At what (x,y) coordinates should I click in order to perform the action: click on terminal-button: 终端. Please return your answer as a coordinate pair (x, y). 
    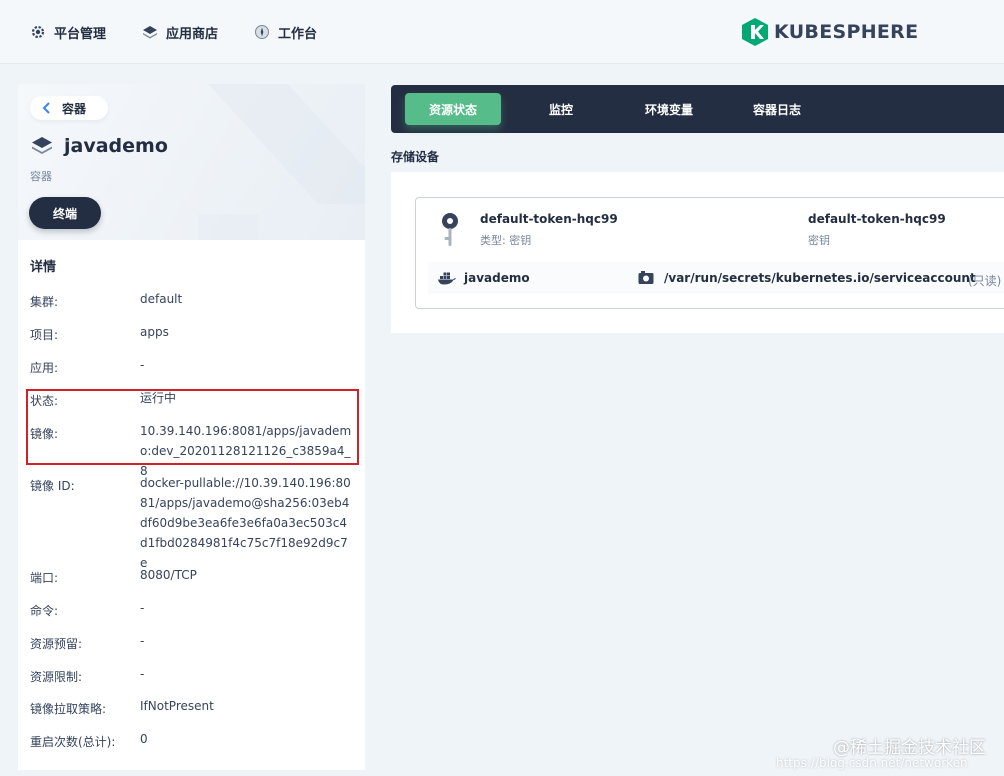
    Looking at the image, I should click on (65, 213).